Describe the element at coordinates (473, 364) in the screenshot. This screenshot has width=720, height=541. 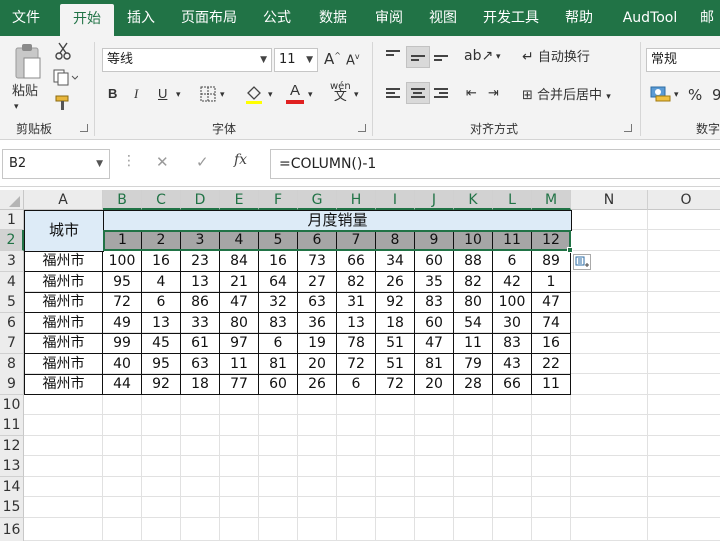
I see `cell-value: 79` at that location.